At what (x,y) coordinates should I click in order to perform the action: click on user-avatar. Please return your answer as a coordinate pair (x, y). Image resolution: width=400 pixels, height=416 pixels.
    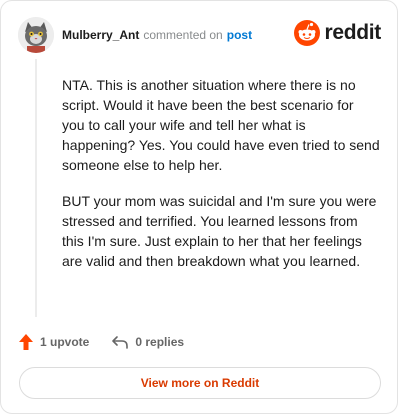
    Looking at the image, I should click on (36, 35).